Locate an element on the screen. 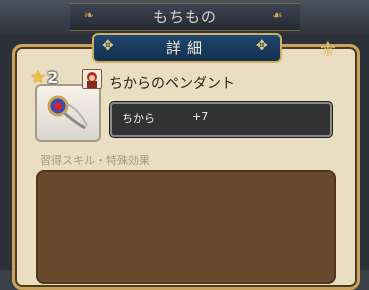  stat-value: +7 is located at coordinates (200, 116).